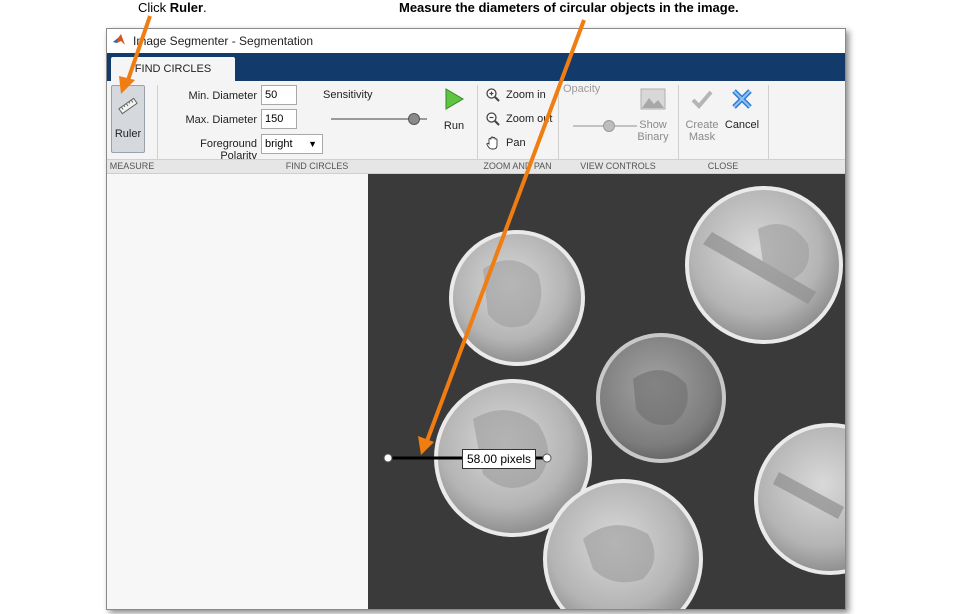  I want to click on arrow-to-measurement, so click(502, 237).